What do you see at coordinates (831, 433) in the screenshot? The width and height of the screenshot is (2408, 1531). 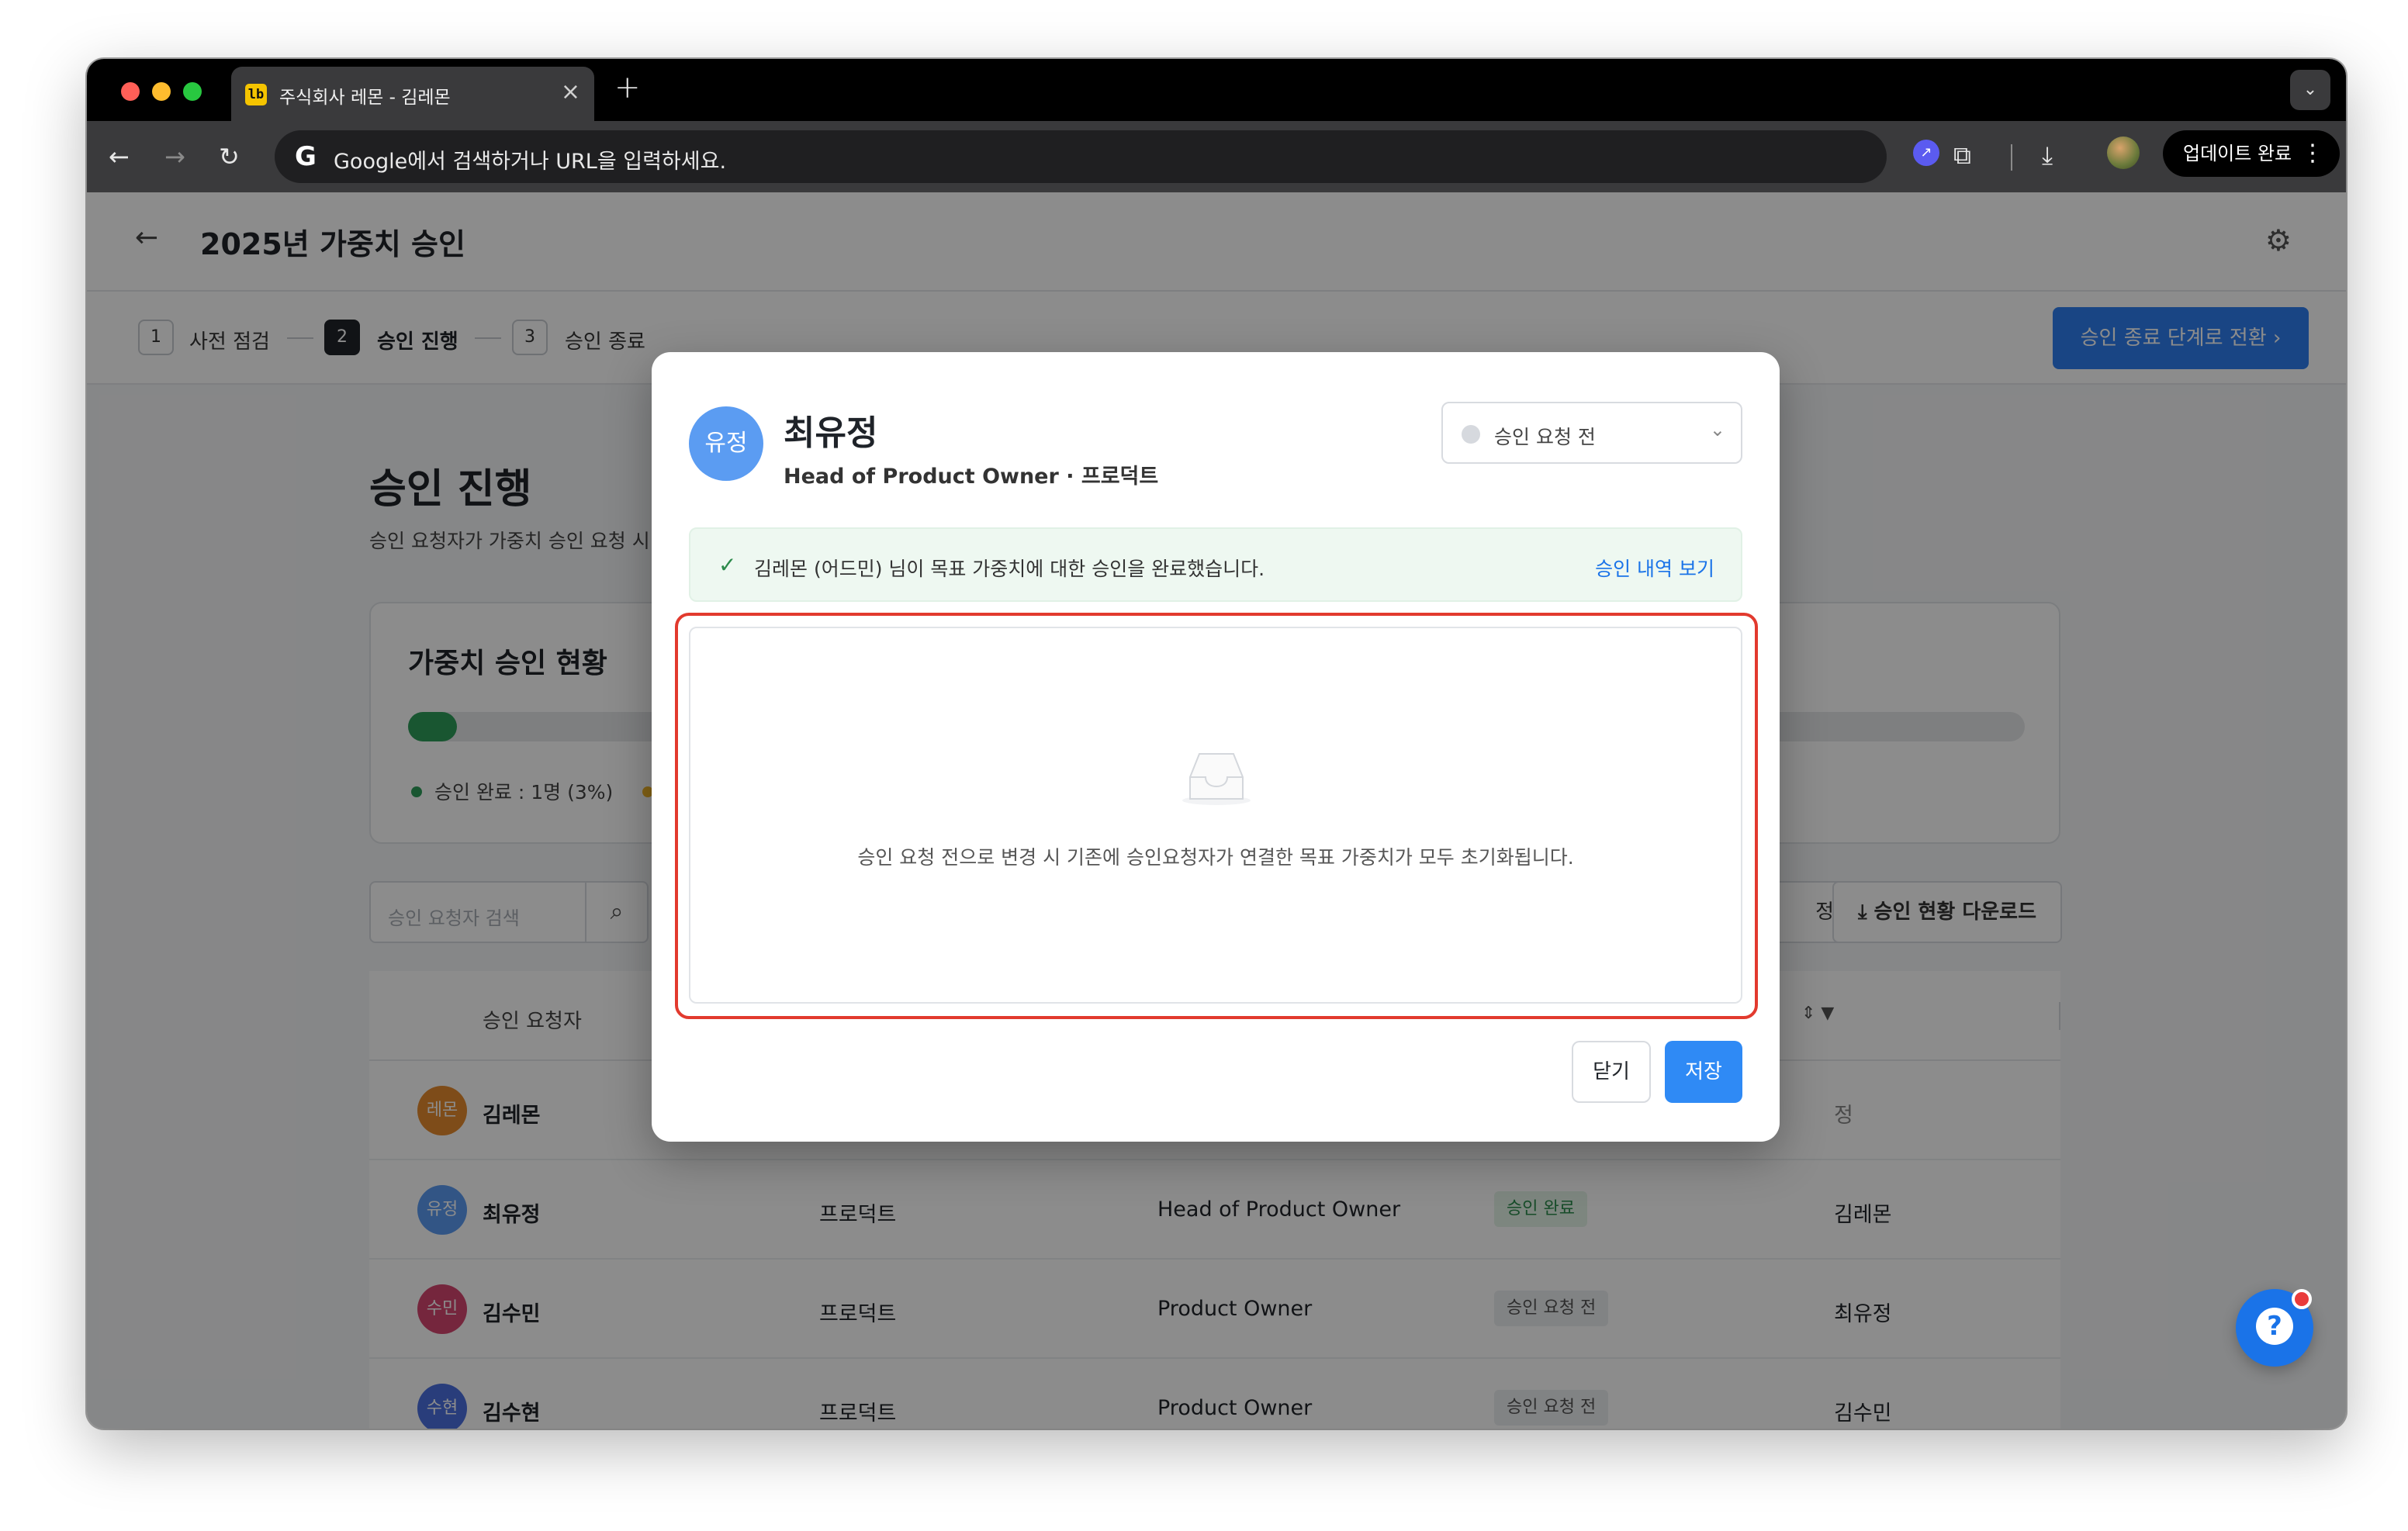 I see `modal-user-name: 최유정` at bounding box center [831, 433].